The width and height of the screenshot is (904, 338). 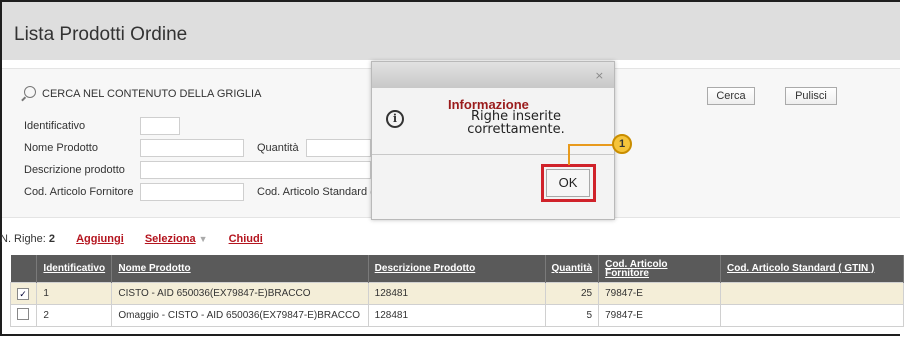 I want to click on rows-count: 2, so click(x=52, y=239).